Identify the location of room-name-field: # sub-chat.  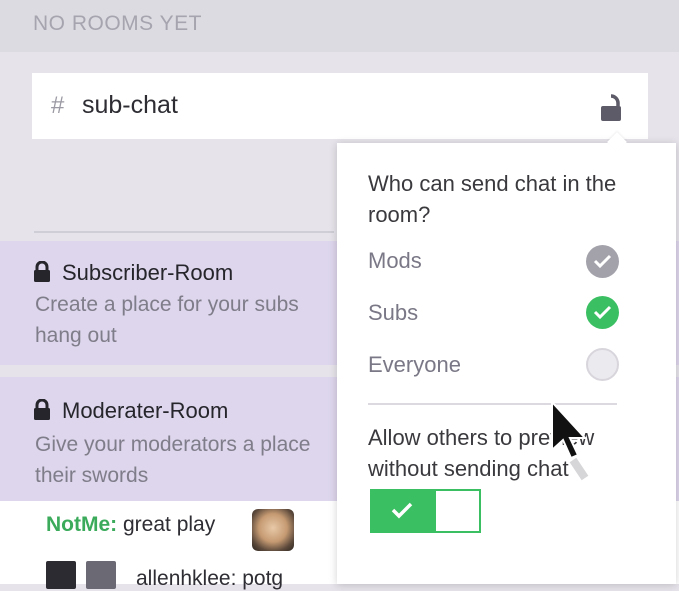
(340, 106).